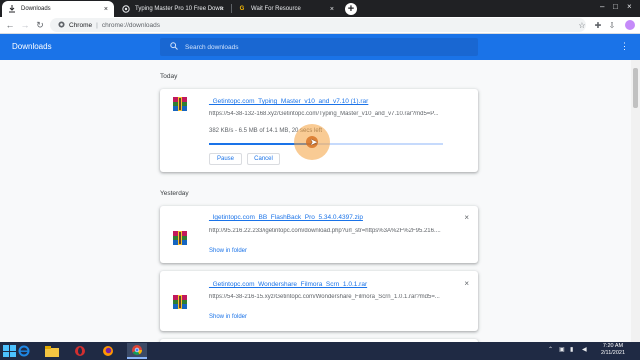 This screenshot has width=640, height=360. What do you see at coordinates (602, 6) in the screenshot?
I see `minimize-icon: –` at bounding box center [602, 6].